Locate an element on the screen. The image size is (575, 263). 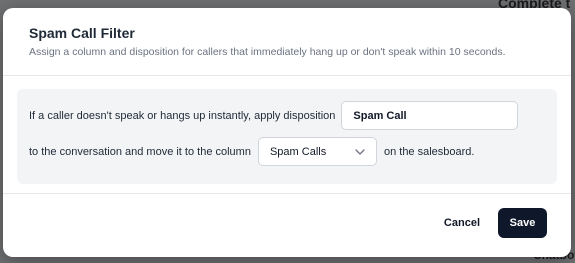
footer-divider is located at coordinates (287, 193).